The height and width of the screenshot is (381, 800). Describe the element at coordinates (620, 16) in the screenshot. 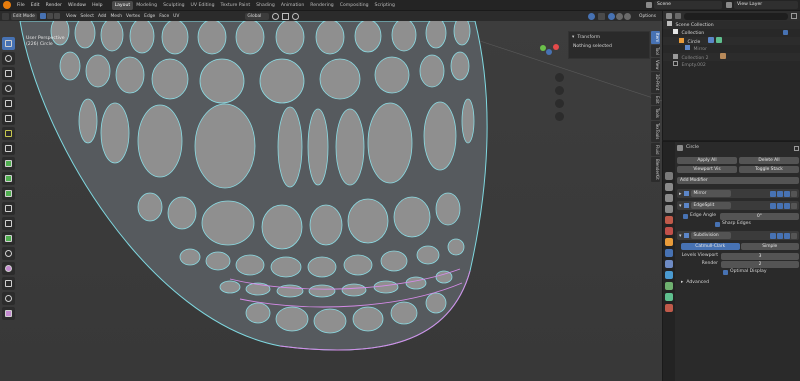

I see `shading-material-icon` at that location.